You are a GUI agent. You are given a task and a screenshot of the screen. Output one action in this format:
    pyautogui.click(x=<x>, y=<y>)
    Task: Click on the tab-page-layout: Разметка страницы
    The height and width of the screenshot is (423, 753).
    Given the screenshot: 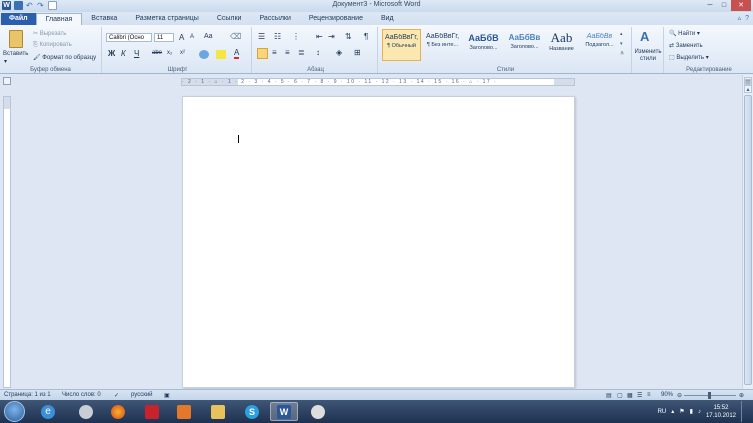 What is the action you would take?
    pyautogui.click(x=167, y=19)
    